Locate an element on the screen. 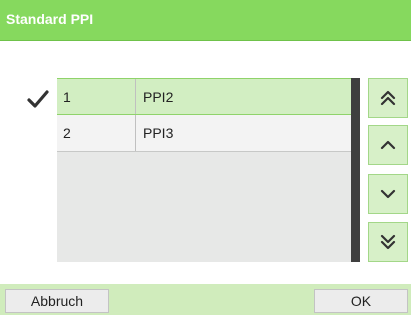  scrollbar is located at coordinates (355, 170).